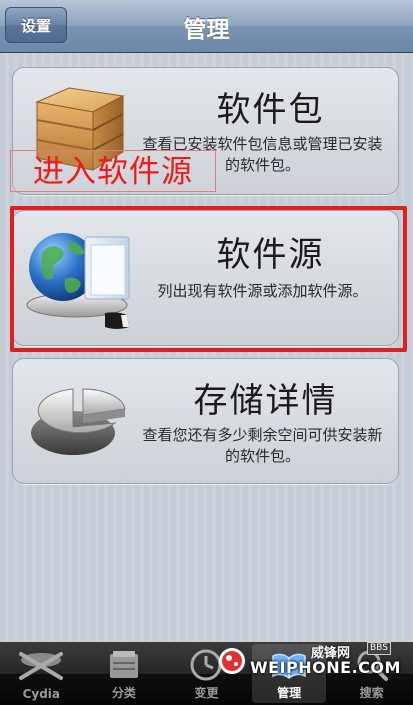 The image size is (413, 705). I want to click on storage-title: 存储详情, so click(265, 401).